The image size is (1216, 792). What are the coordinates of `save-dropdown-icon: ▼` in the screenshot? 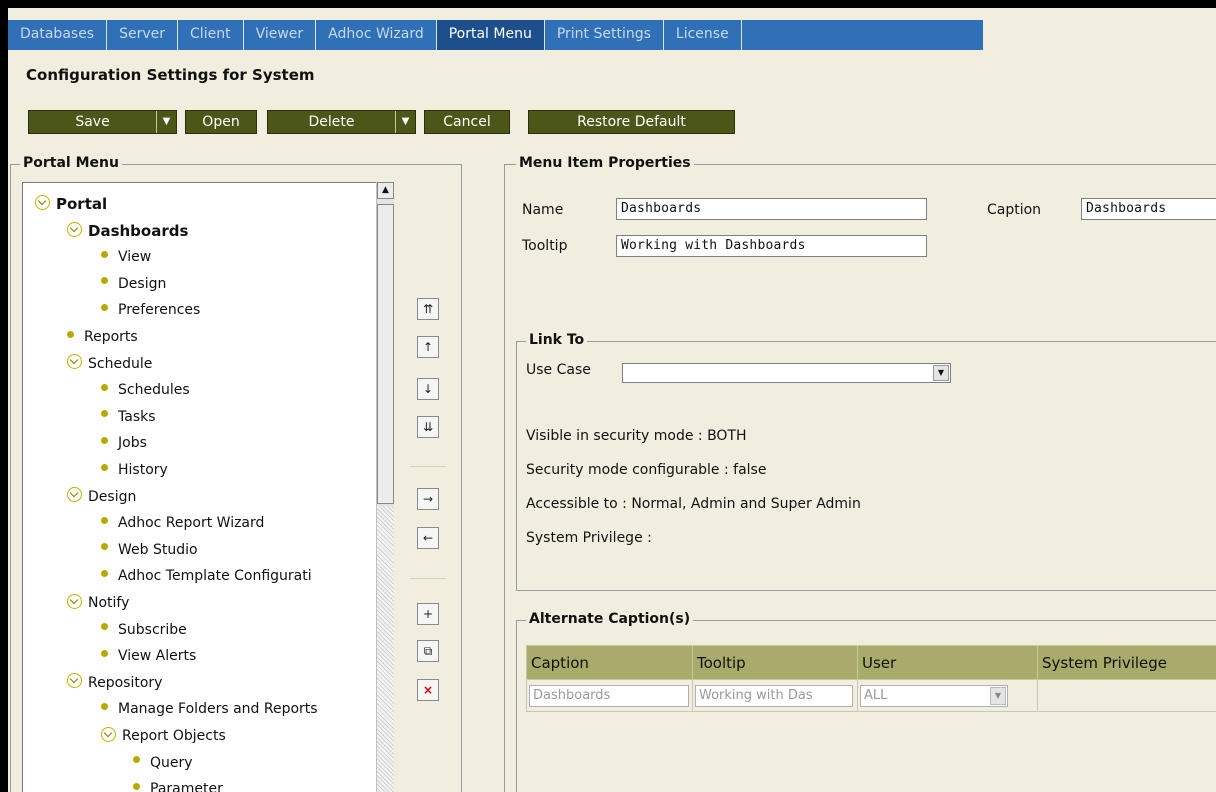 It's located at (166, 122).